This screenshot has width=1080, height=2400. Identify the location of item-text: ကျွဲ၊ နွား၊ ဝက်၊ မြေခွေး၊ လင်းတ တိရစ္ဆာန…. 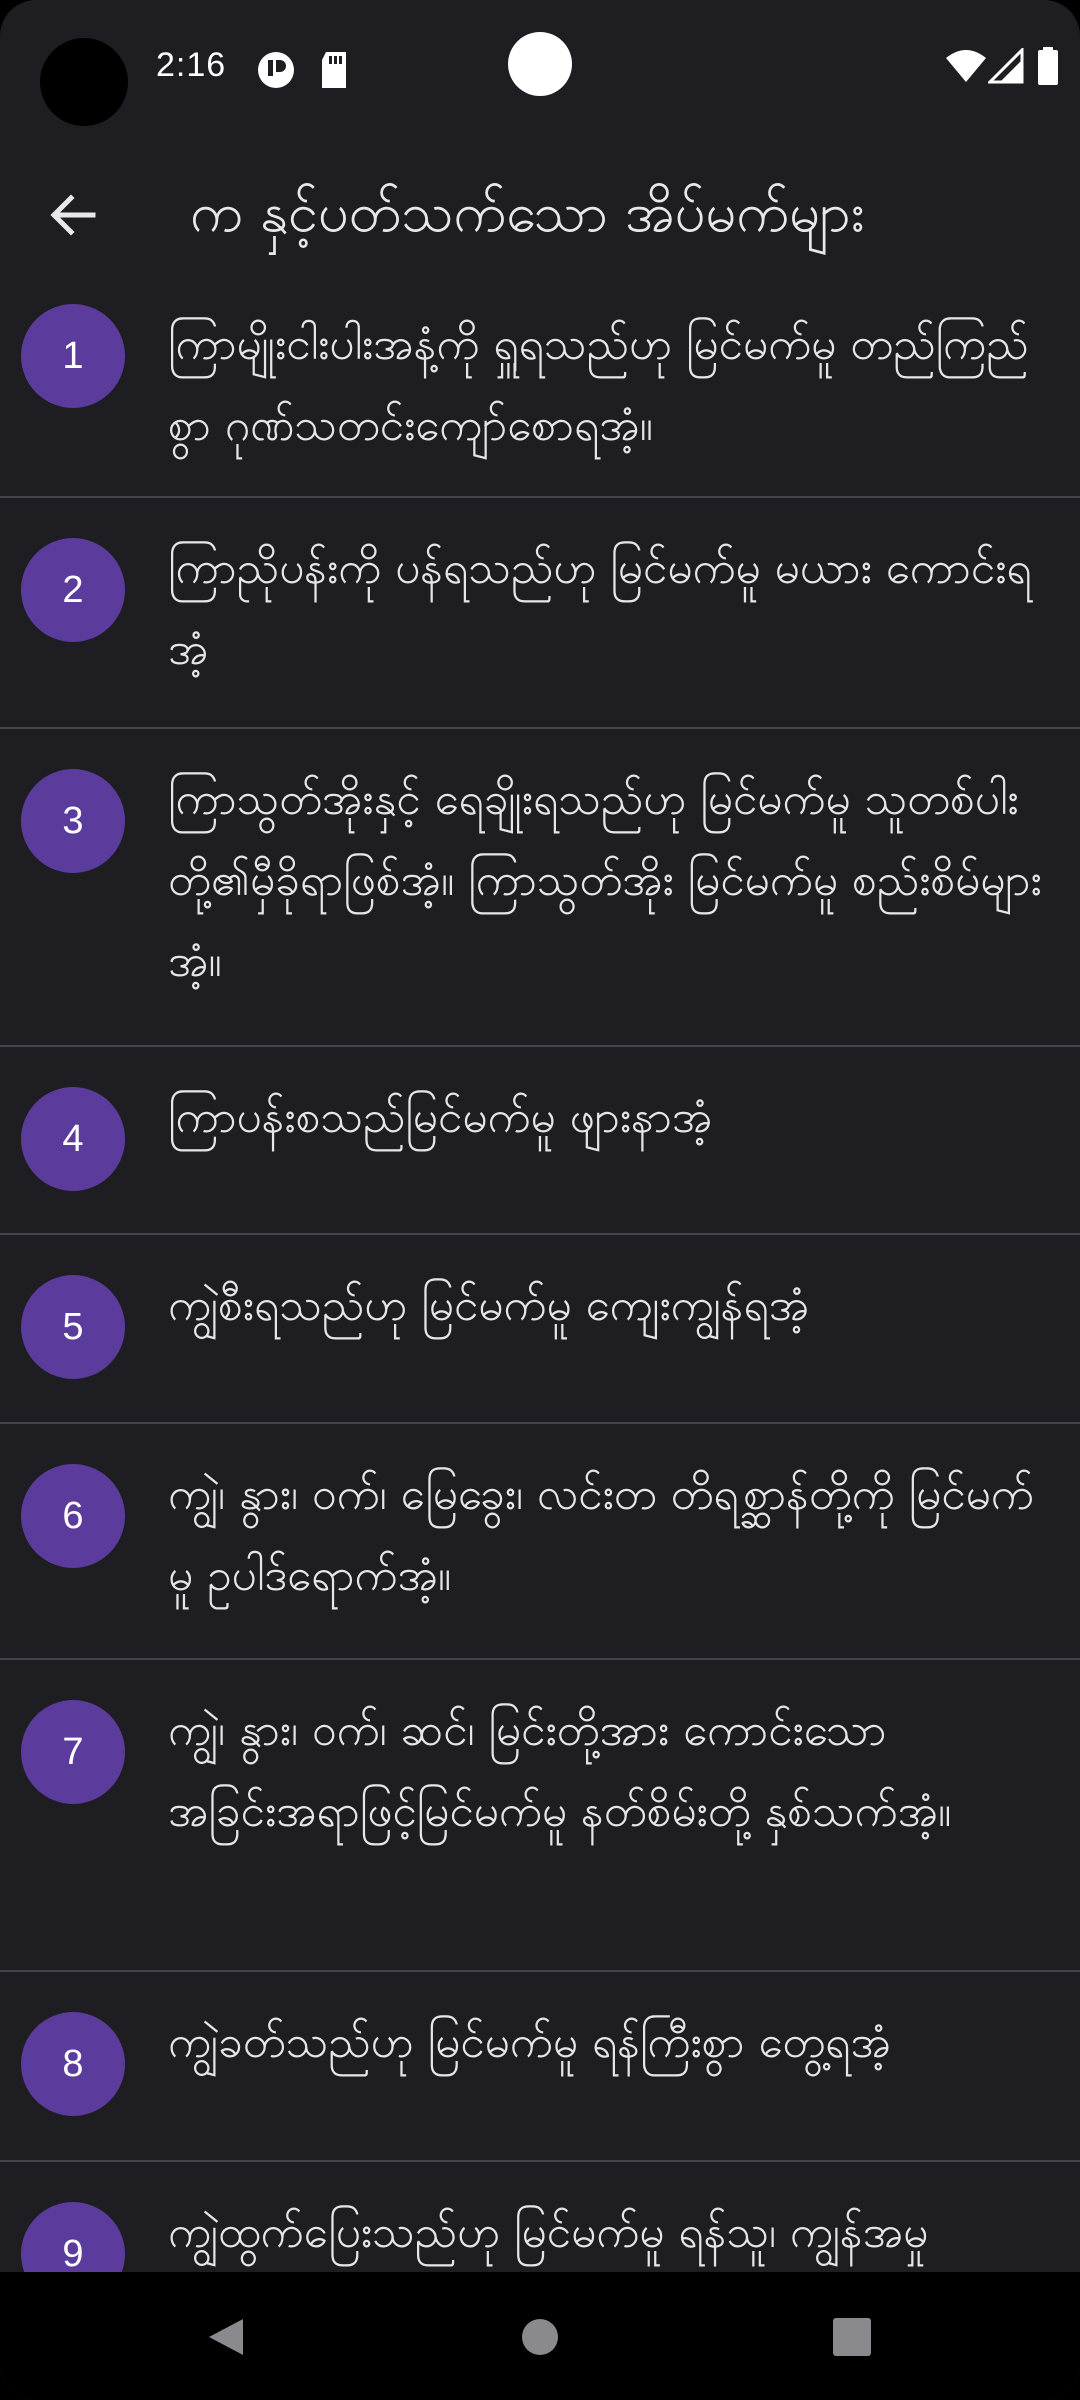
(601, 1535).